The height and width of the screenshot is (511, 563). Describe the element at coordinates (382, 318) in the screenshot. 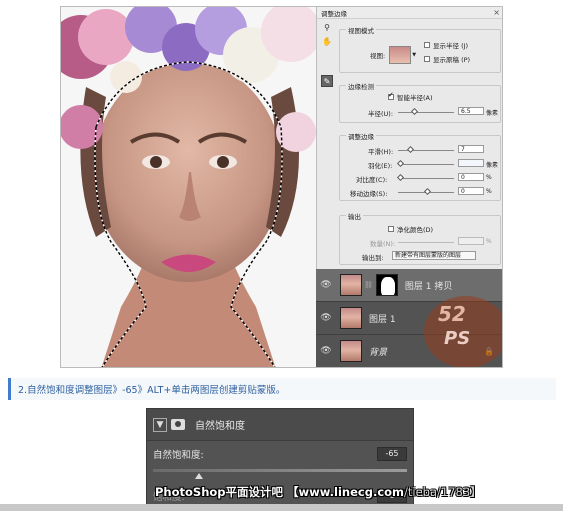

I see `layer-name: 图层 1` at that location.